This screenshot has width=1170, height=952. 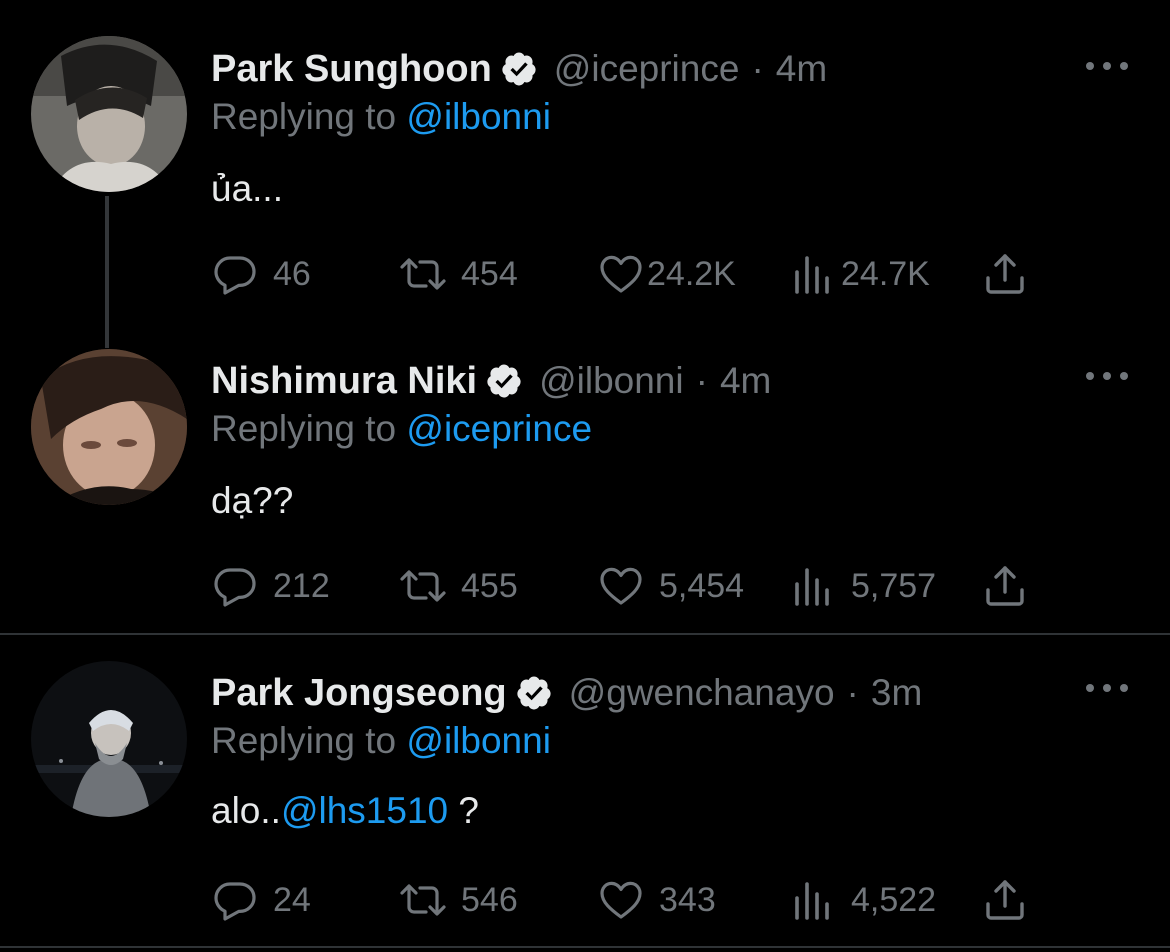 I want to click on retweet-count: 454, so click(x=489, y=273).